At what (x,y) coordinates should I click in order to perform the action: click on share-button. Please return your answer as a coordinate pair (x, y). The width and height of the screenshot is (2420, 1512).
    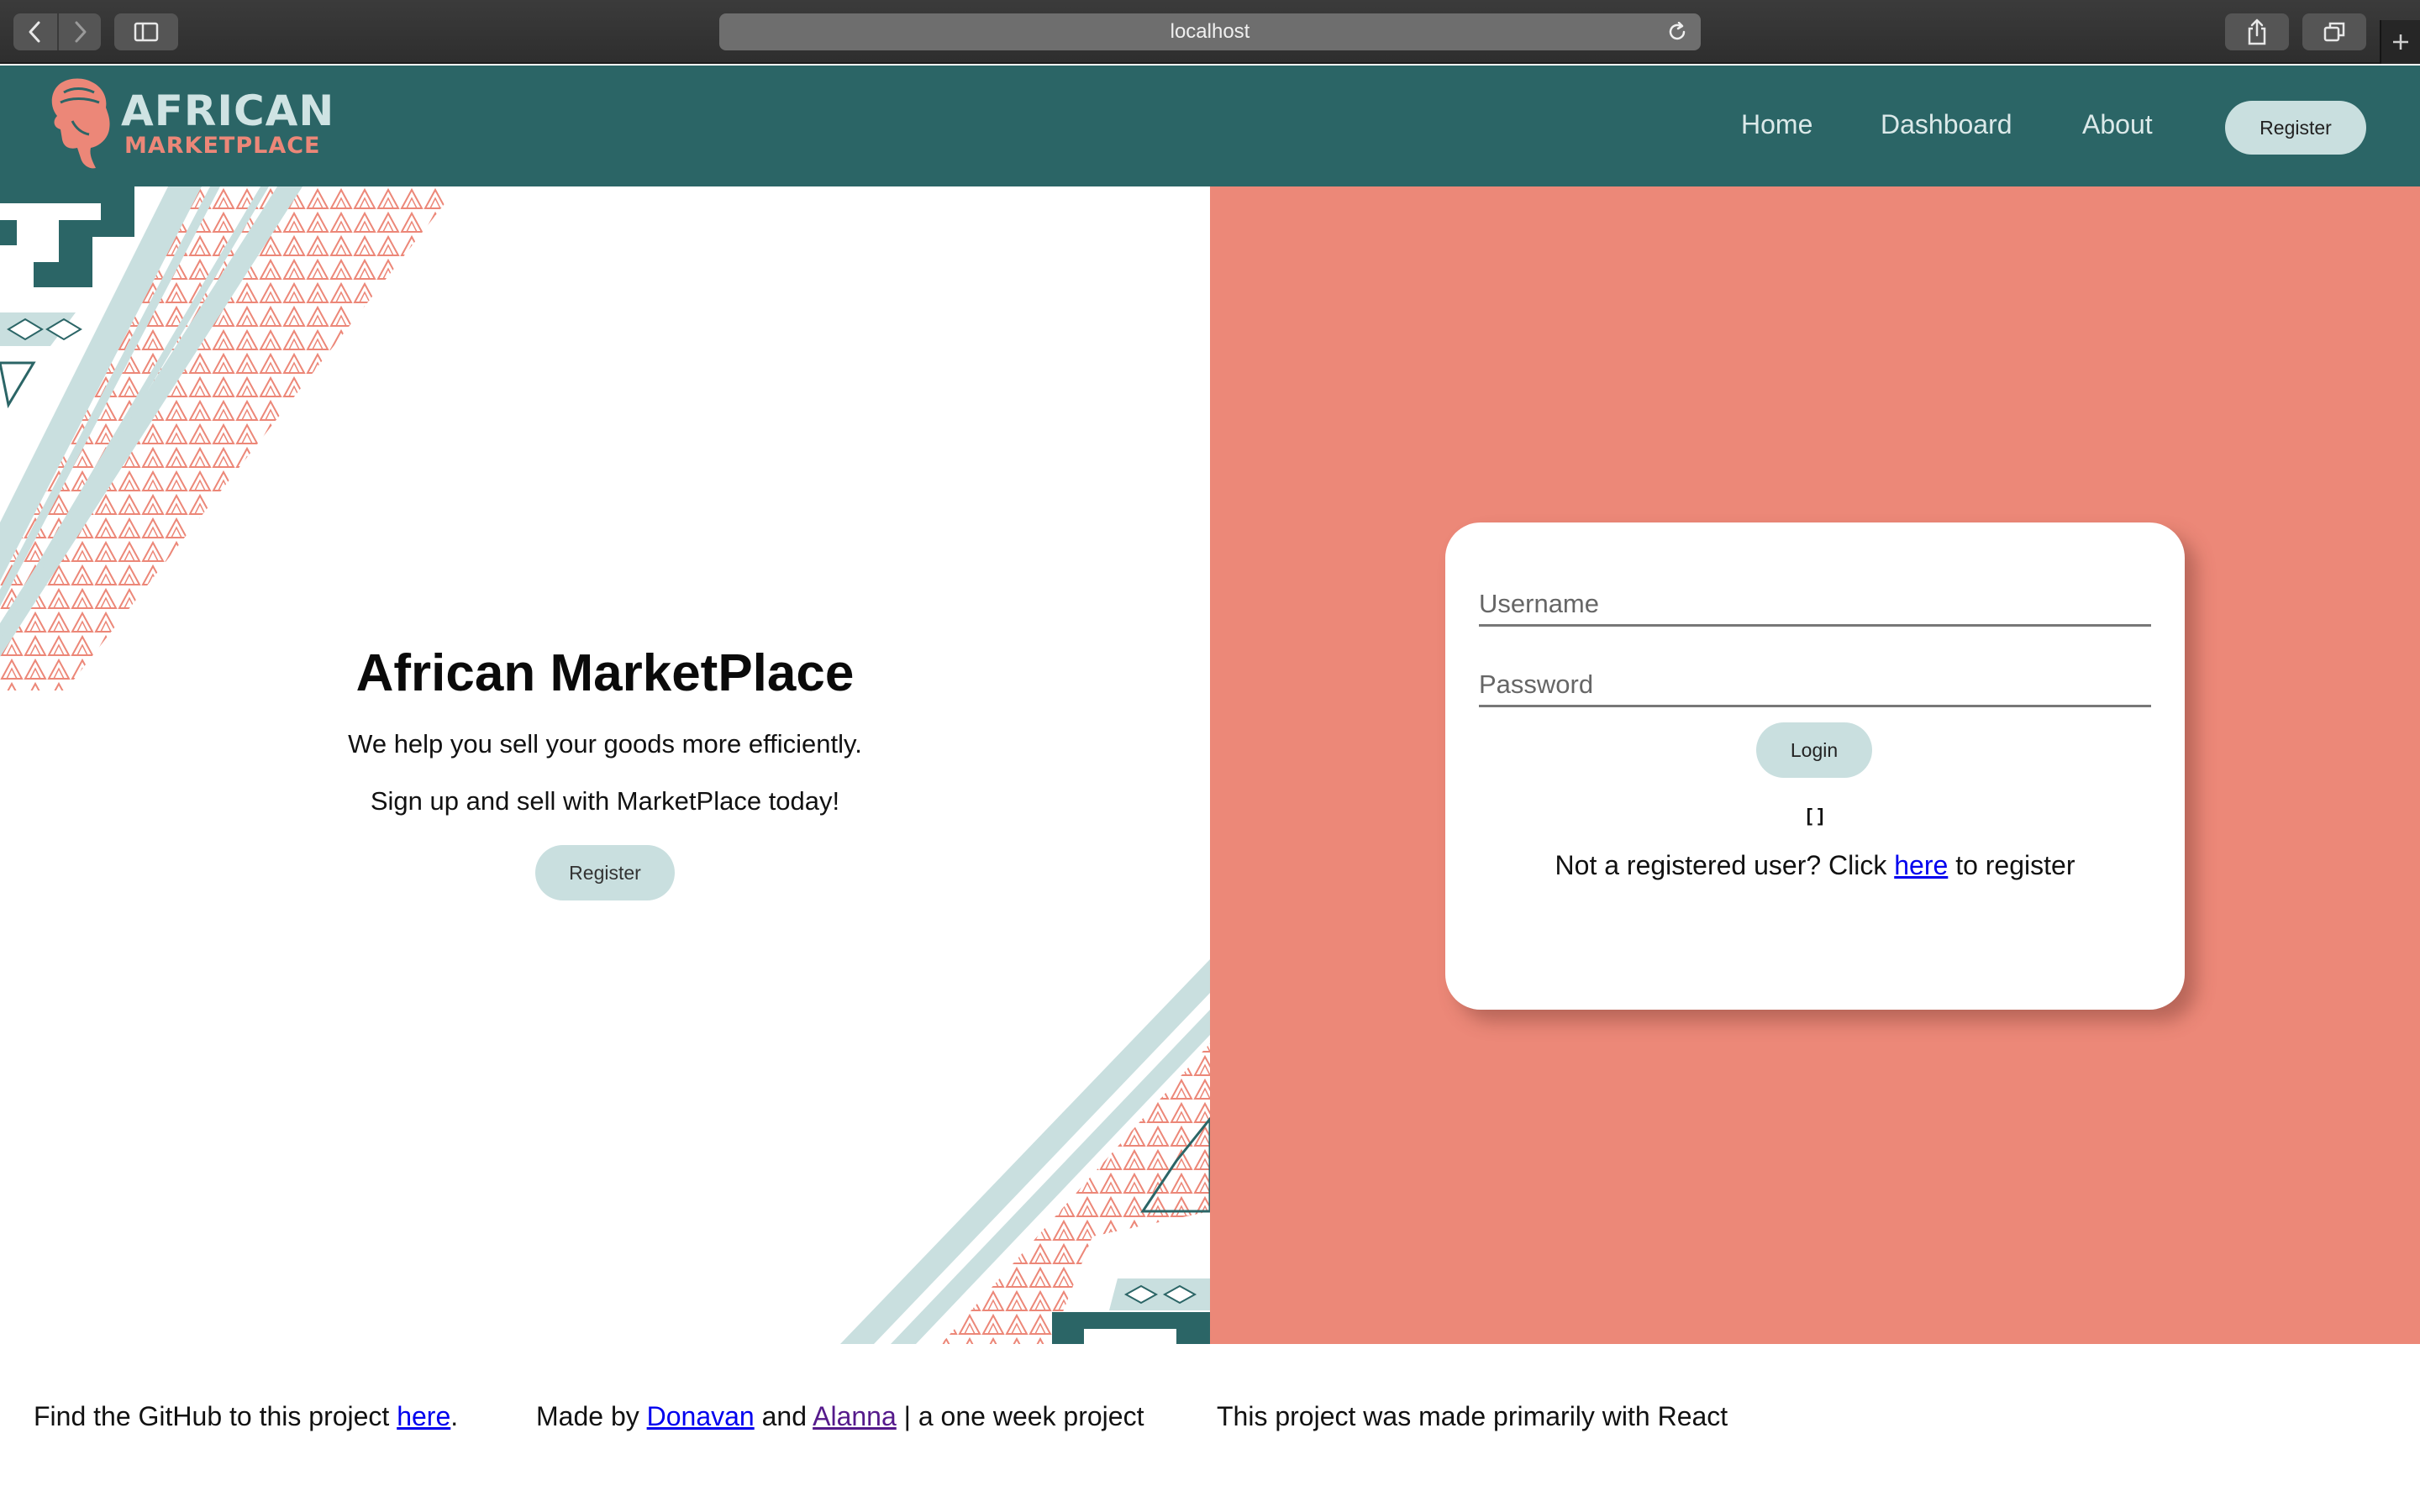
    Looking at the image, I should click on (2257, 31).